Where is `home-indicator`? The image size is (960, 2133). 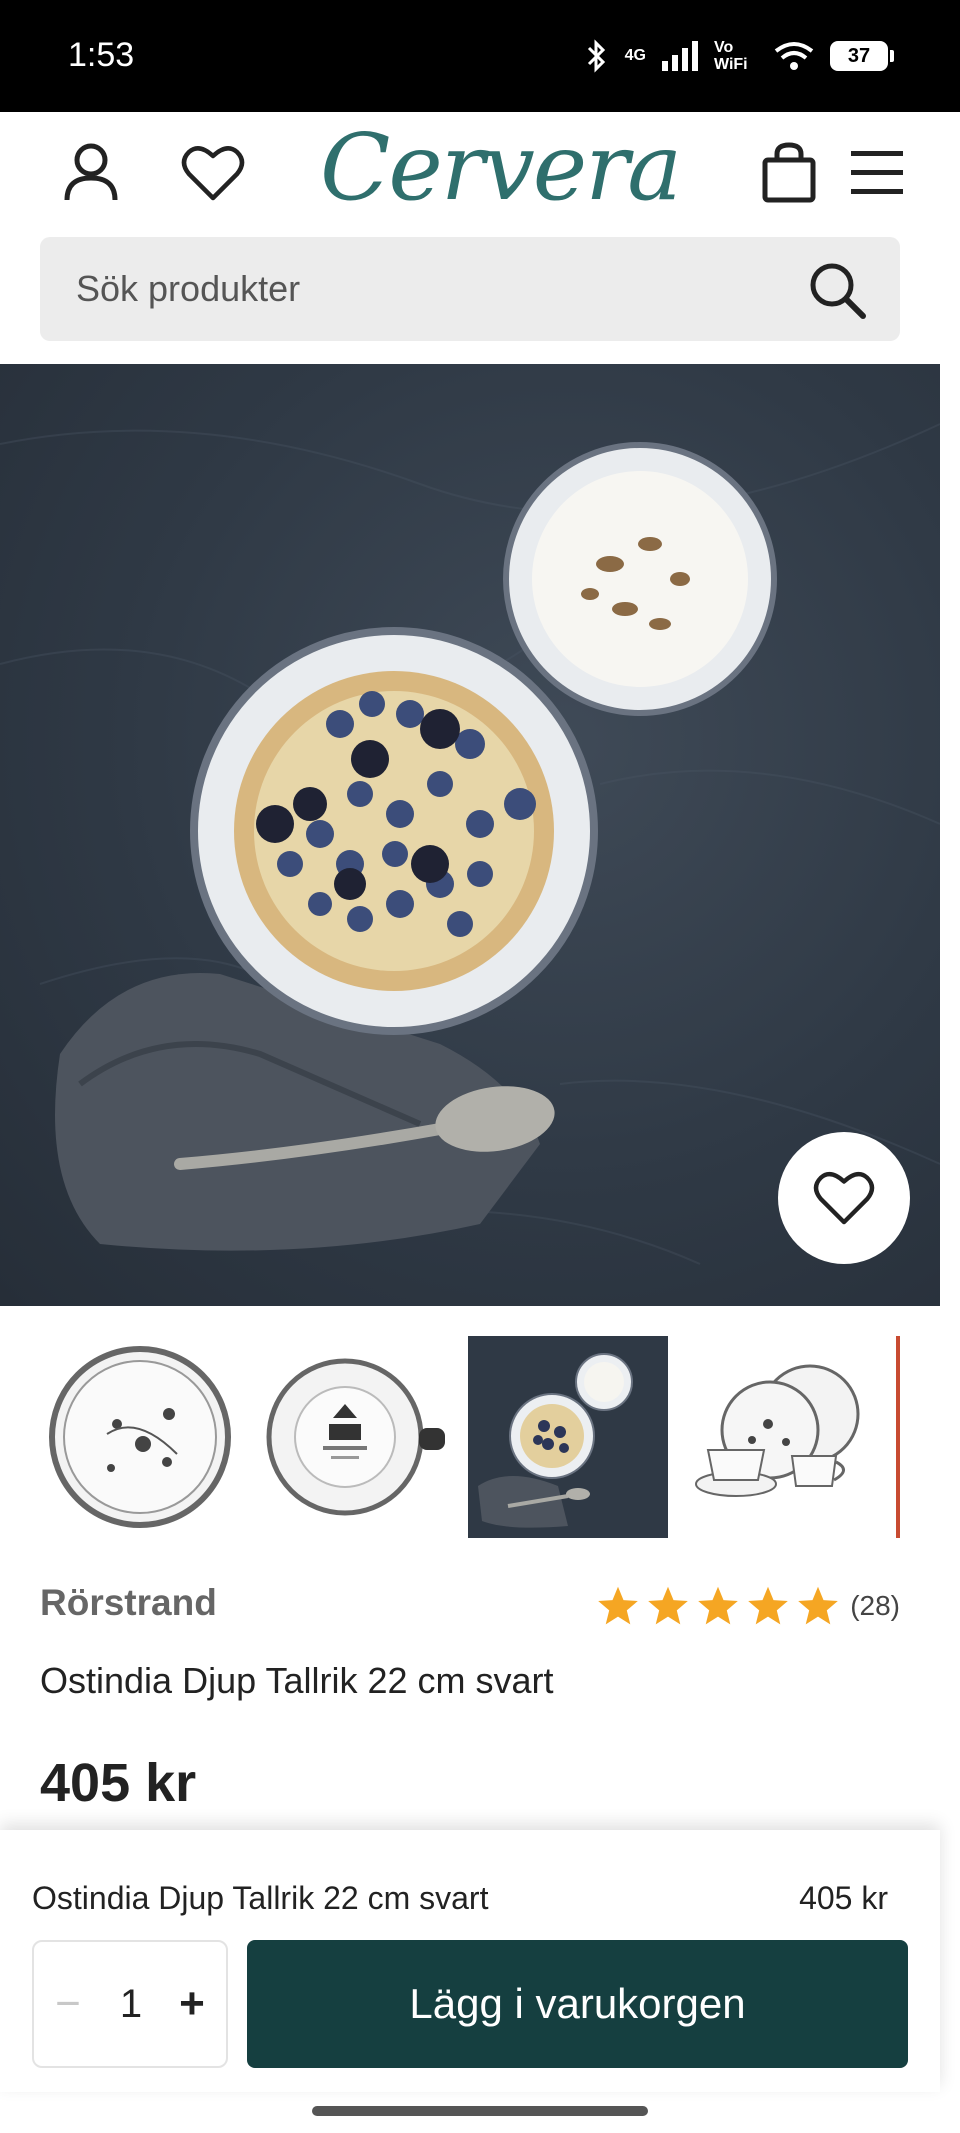
home-indicator is located at coordinates (480, 2111).